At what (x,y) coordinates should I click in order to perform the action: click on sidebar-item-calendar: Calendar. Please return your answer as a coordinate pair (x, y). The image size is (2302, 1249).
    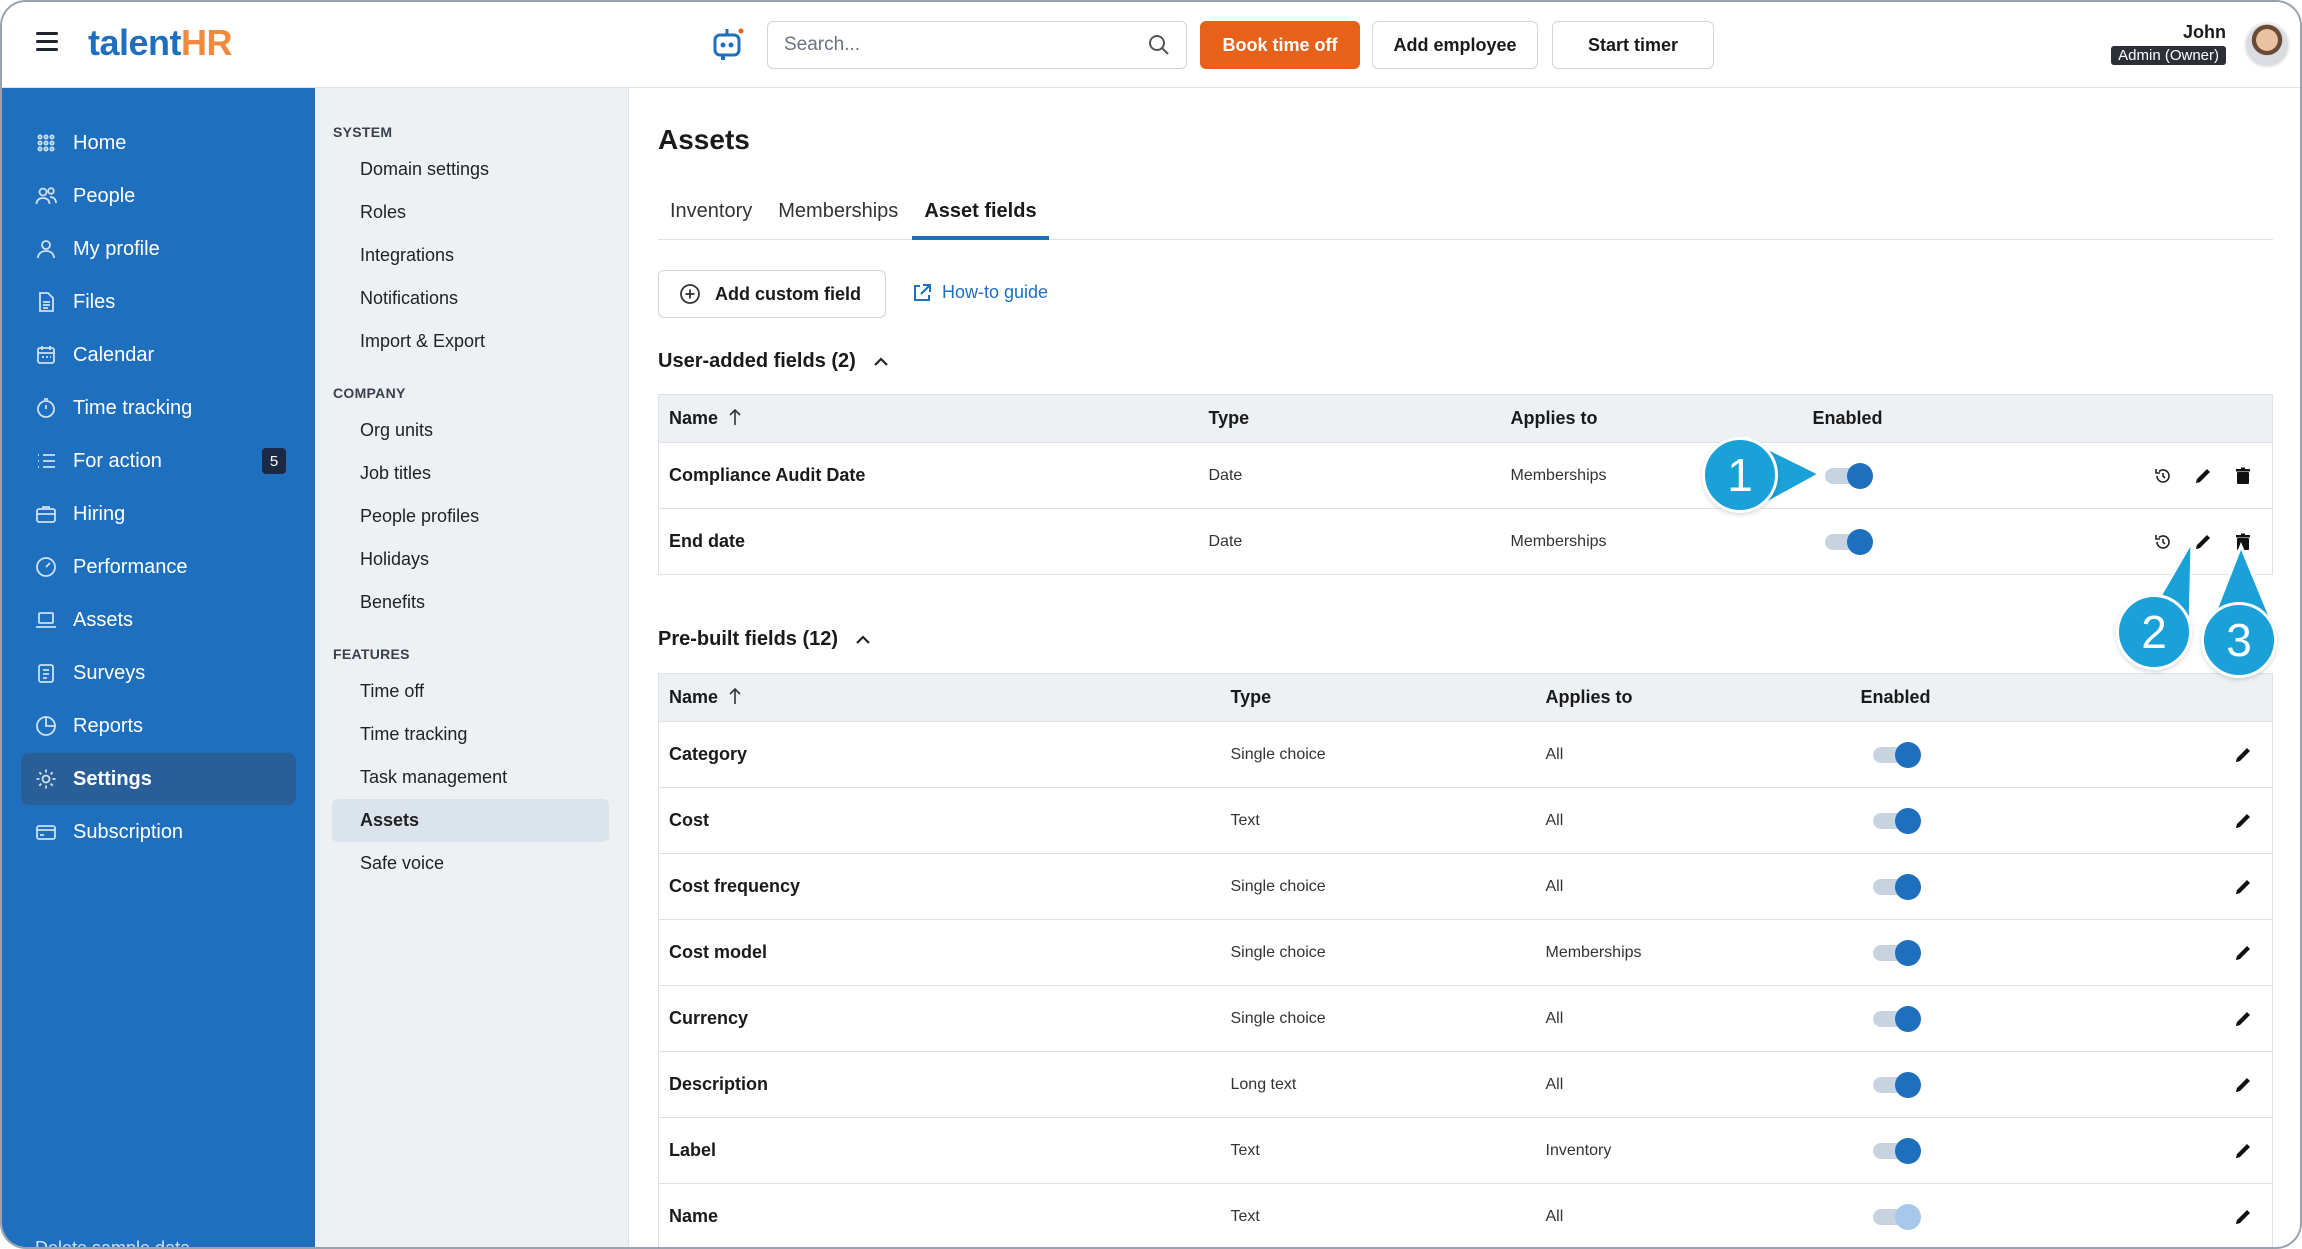
    Looking at the image, I should click on (158, 355).